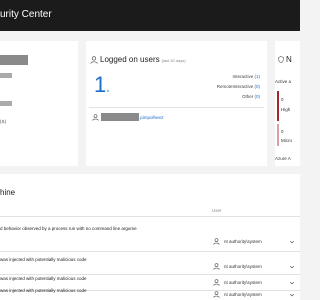  Describe the element at coordinates (150, 216) in the screenshot. I see `header-divider` at that location.